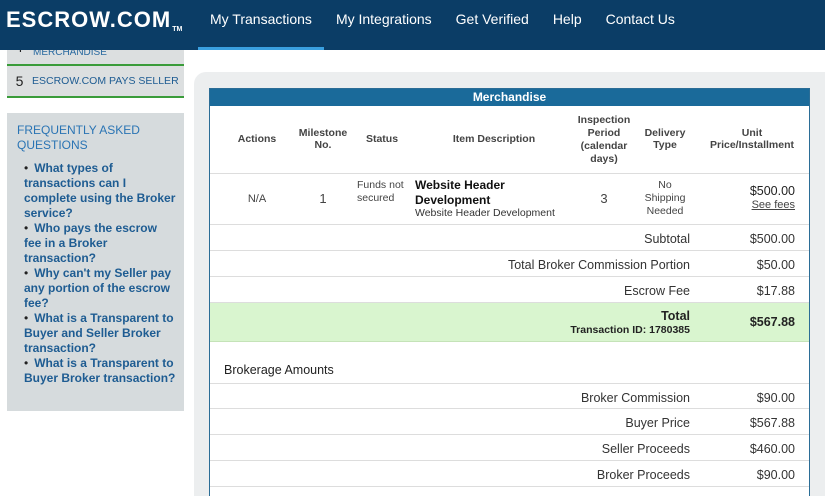  I want to click on nav-my-transactions: My Transactions, so click(261, 25).